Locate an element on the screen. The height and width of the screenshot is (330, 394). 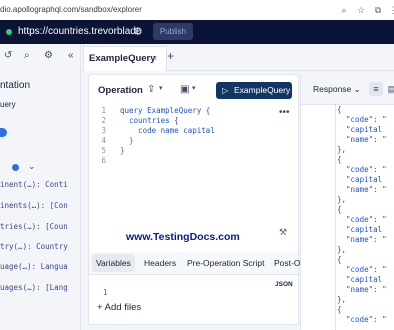
gear-icon: ⚙ is located at coordinates (138, 31).